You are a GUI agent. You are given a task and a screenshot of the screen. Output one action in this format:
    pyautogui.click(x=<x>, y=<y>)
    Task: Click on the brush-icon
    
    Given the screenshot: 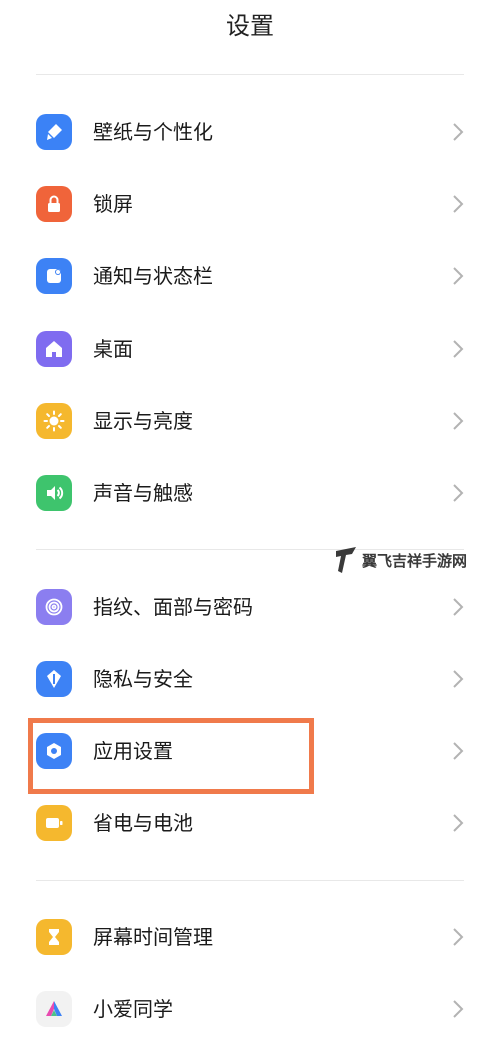 What is the action you would take?
    pyautogui.click(x=54, y=132)
    